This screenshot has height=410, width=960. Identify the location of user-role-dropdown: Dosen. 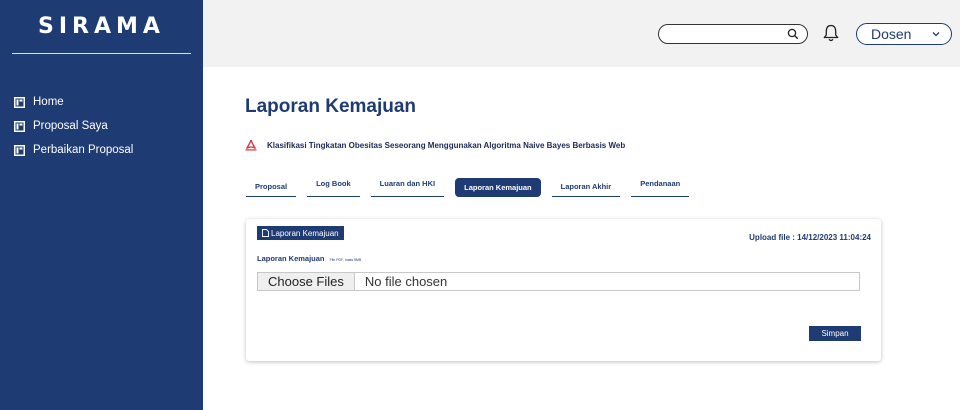
(904, 34).